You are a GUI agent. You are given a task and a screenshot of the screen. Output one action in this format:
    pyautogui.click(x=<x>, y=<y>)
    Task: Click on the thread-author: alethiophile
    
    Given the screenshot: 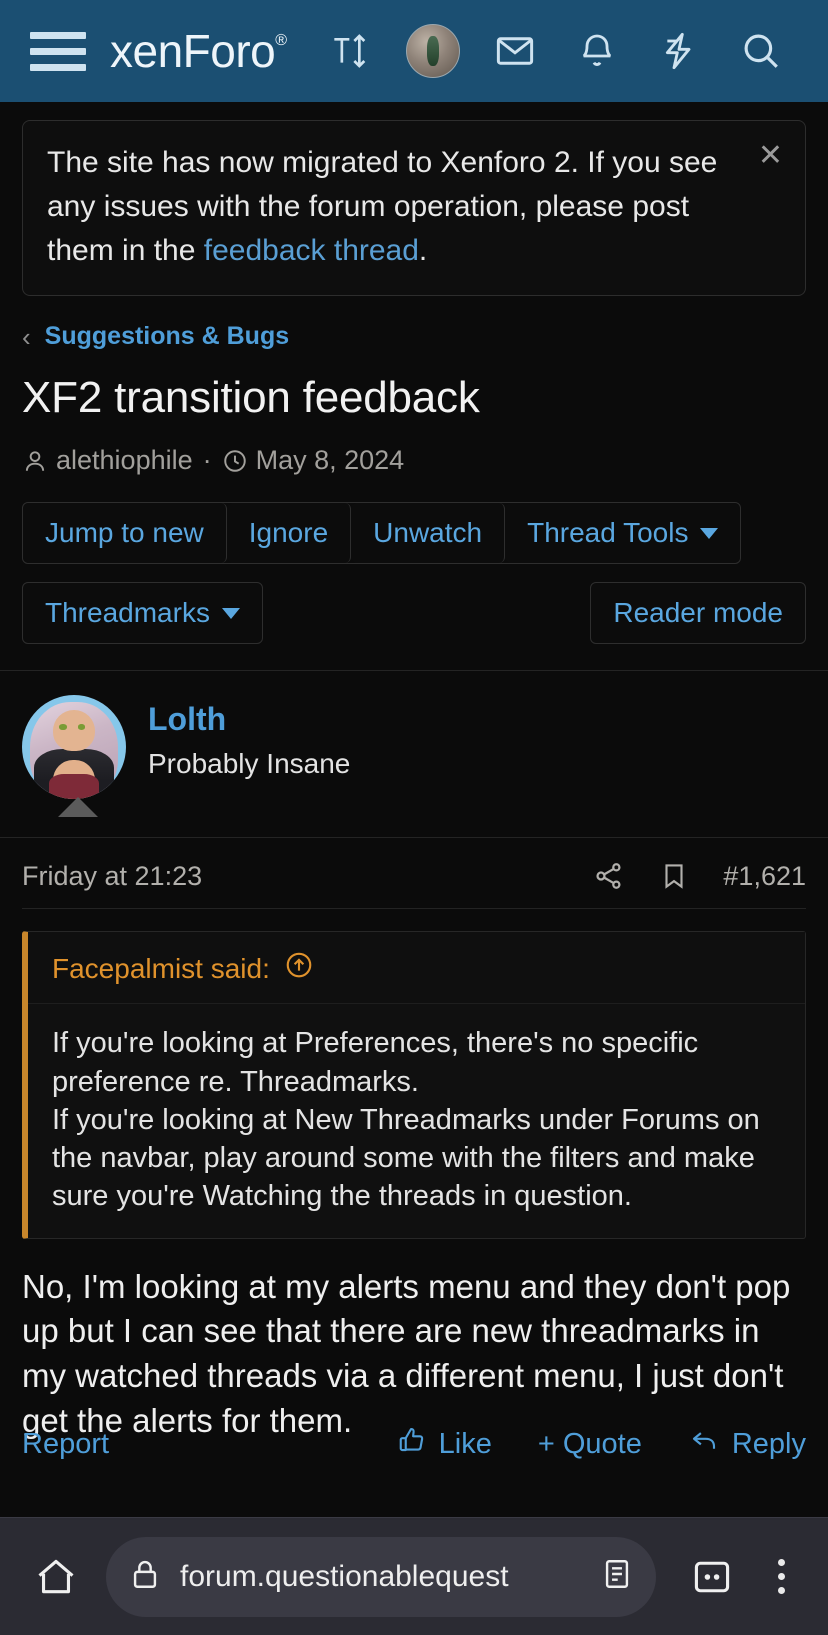 What is the action you would take?
    pyautogui.click(x=124, y=460)
    